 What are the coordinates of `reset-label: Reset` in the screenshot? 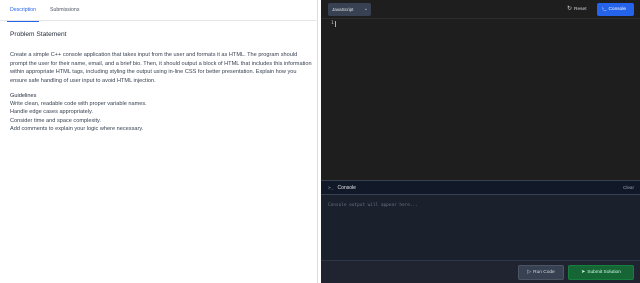 It's located at (580, 9).